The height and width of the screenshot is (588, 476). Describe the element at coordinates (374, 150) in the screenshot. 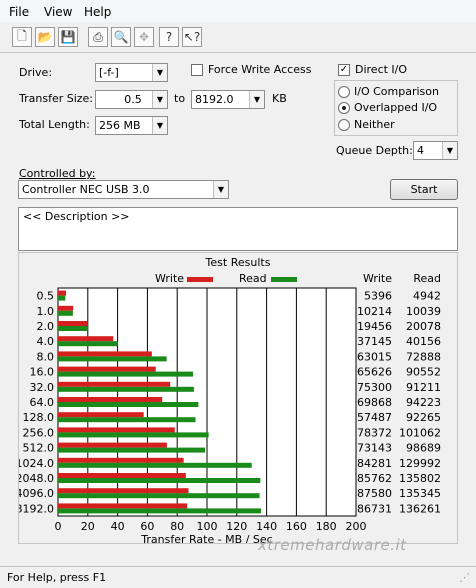

I see `queue-depth-label: Queue Depth:` at that location.